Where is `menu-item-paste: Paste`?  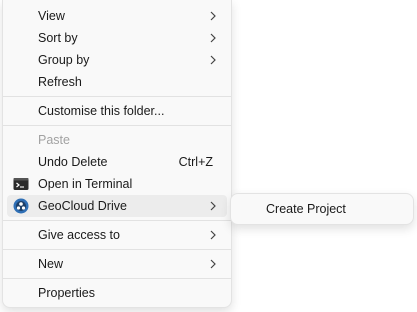 menu-item-paste: Paste is located at coordinates (117, 140).